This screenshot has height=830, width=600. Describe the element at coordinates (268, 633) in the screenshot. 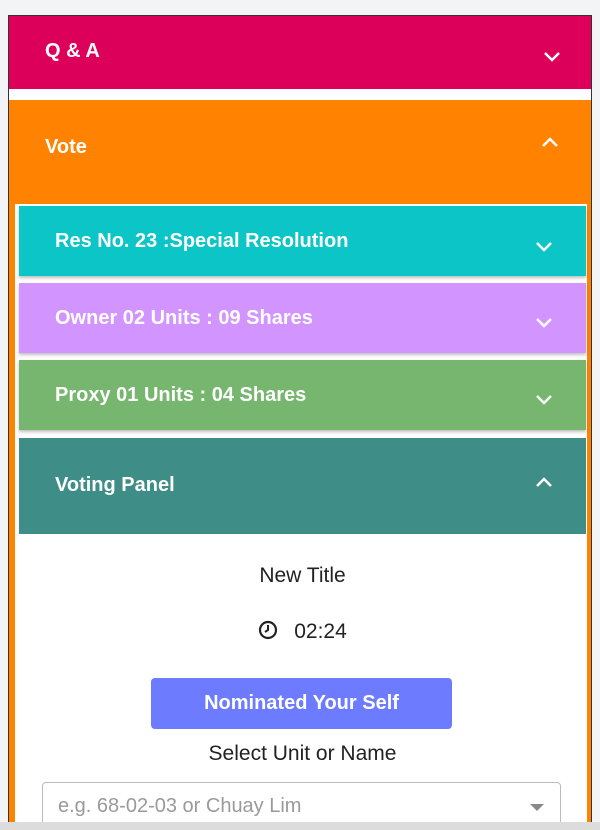

I see `clock-icon` at that location.